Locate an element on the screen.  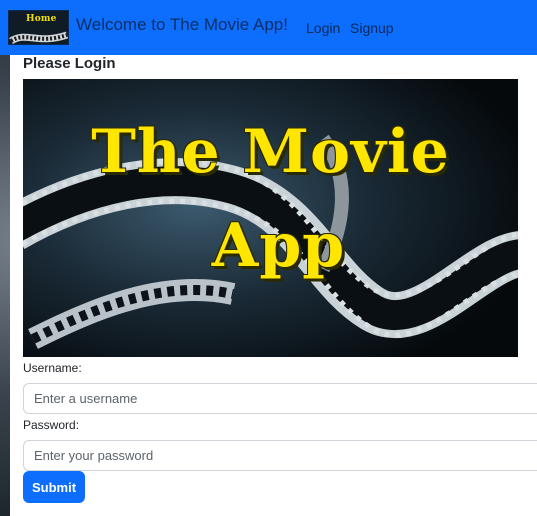
nav-login-link: Login is located at coordinates (323, 28).